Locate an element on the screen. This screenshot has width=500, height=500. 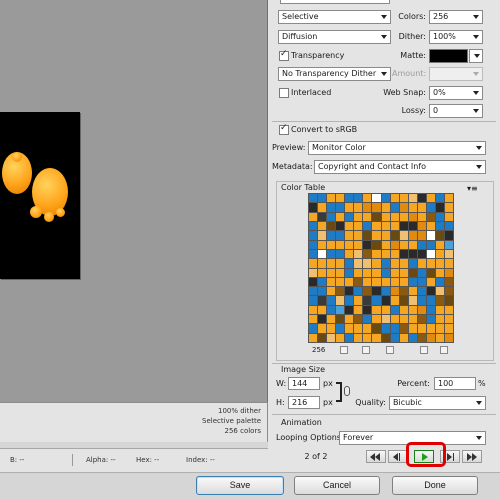
previous-frame-button is located at coordinates (398, 456).